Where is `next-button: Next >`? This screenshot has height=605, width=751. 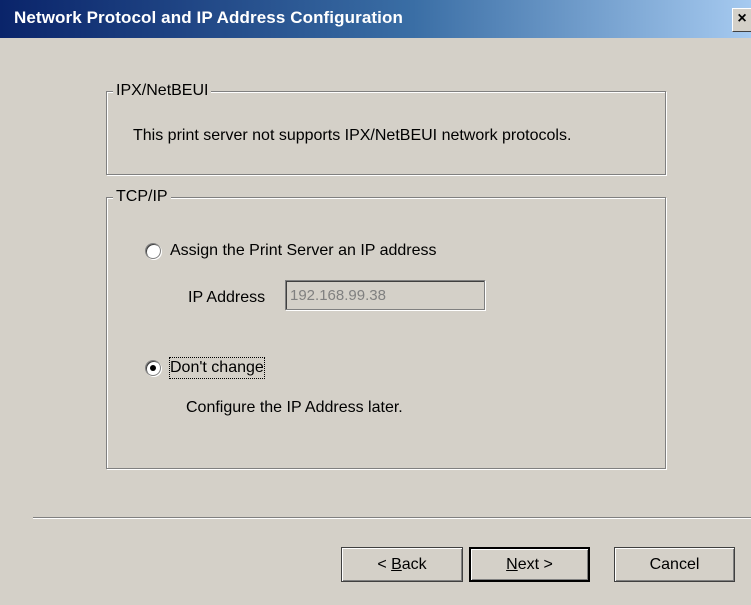 next-button: Next > is located at coordinates (529, 564).